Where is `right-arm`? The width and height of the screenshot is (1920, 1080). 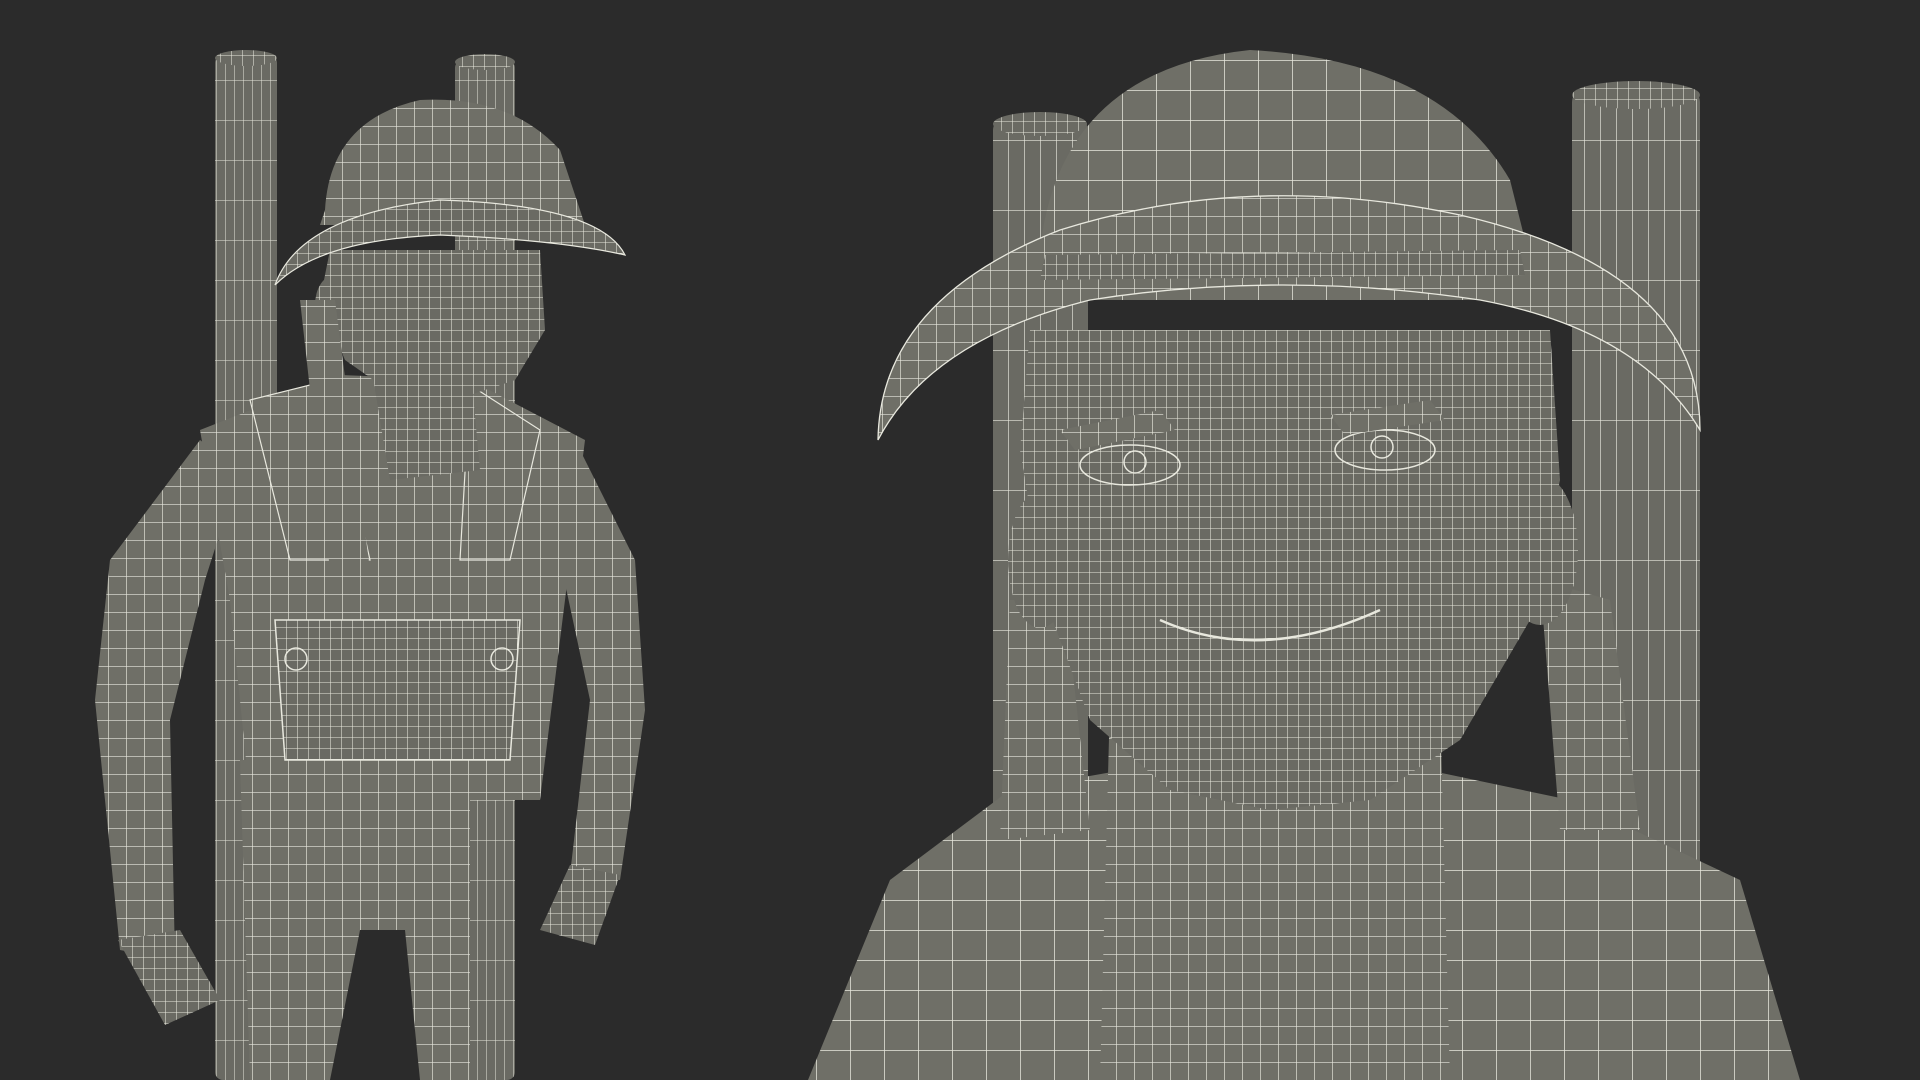
right-arm is located at coordinates (602, 660).